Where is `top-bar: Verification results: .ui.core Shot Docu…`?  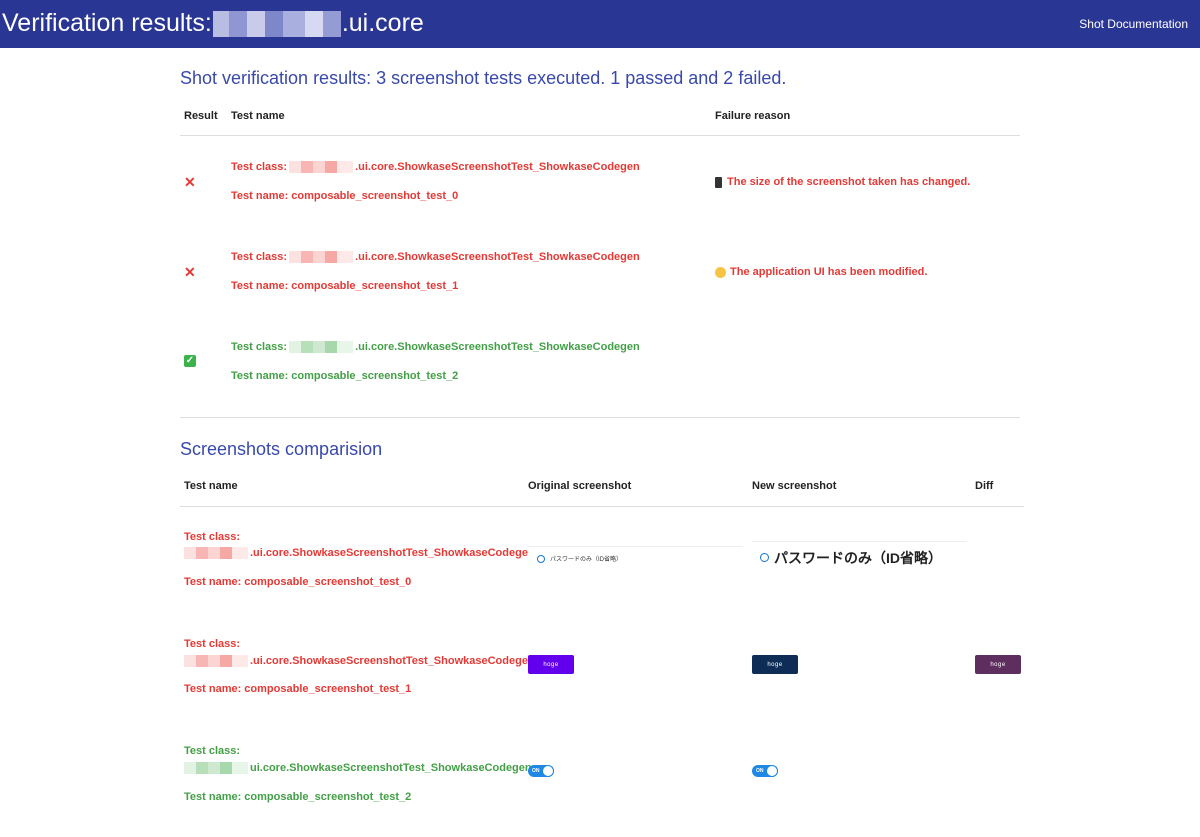 top-bar: Verification results: .ui.core Shot Docu… is located at coordinates (600, 24).